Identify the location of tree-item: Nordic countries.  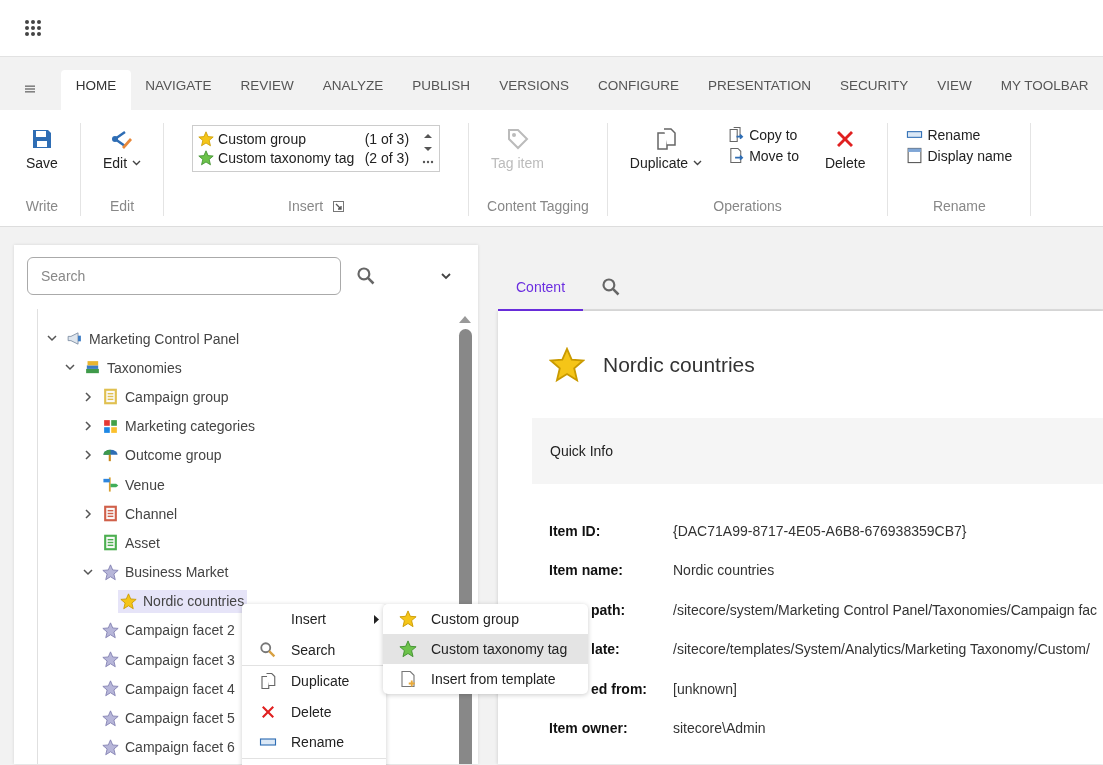
(183, 601).